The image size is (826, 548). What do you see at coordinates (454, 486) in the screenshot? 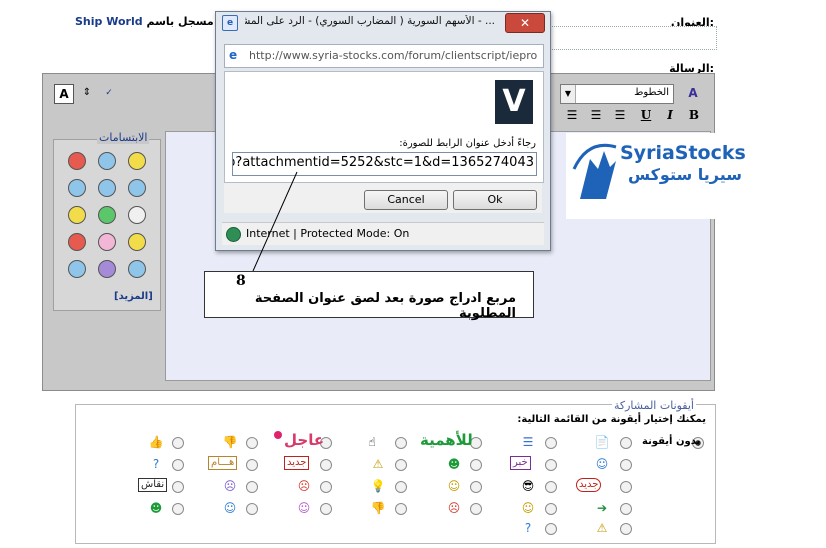
I see `wink-icon: ☺` at bounding box center [454, 486].